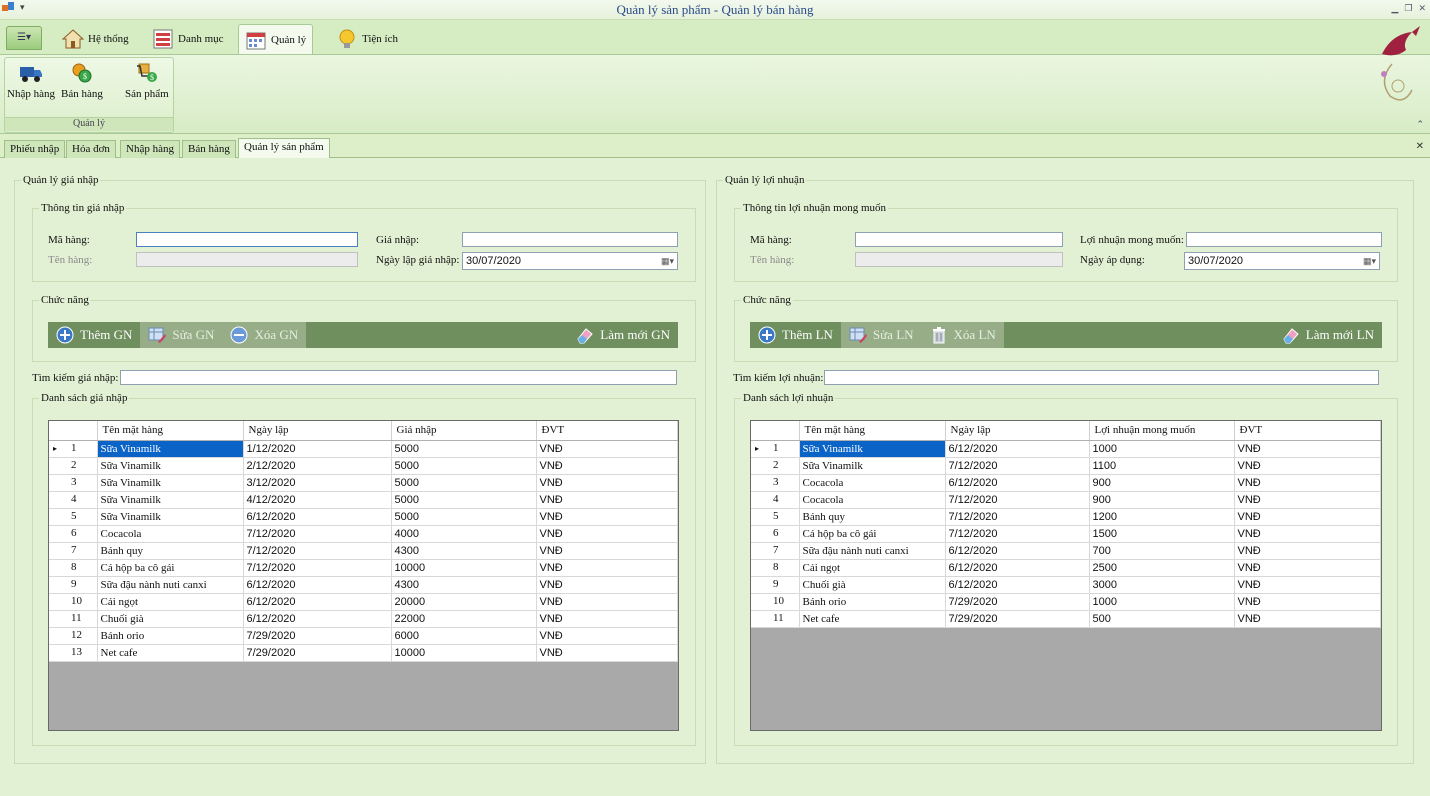 This screenshot has height=796, width=1430. Describe the element at coordinates (264, 335) in the screenshot. I see `xoa-gn-button: Xóa GN` at that location.